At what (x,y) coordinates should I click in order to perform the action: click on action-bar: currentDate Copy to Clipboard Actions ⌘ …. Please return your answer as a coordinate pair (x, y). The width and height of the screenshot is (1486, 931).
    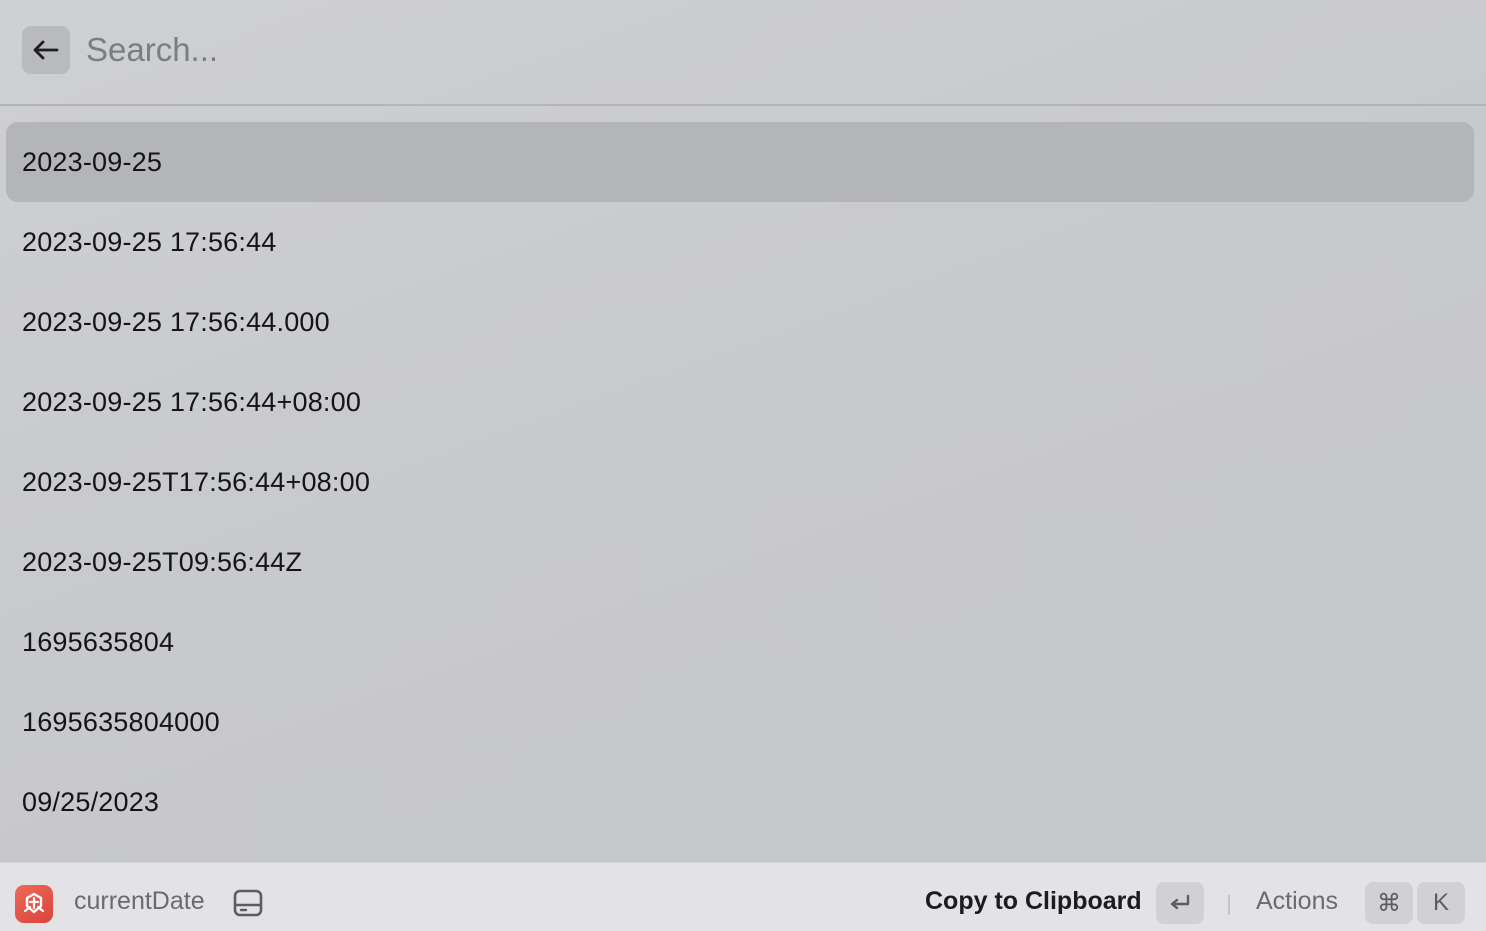
    Looking at the image, I should click on (743, 896).